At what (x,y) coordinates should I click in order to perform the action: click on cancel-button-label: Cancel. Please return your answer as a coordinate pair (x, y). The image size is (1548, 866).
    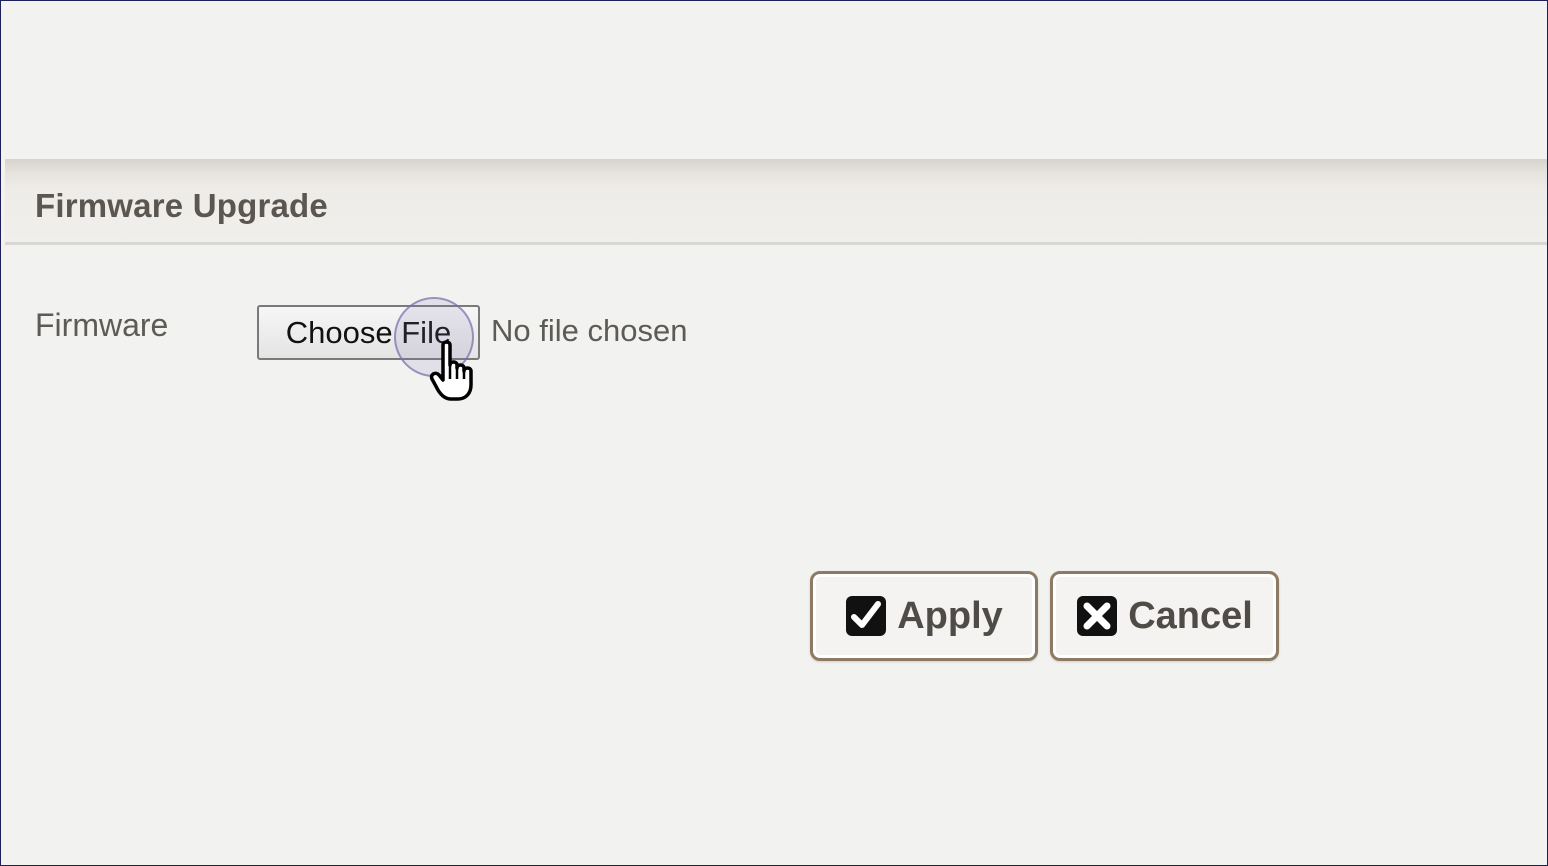
    Looking at the image, I should click on (1190, 615).